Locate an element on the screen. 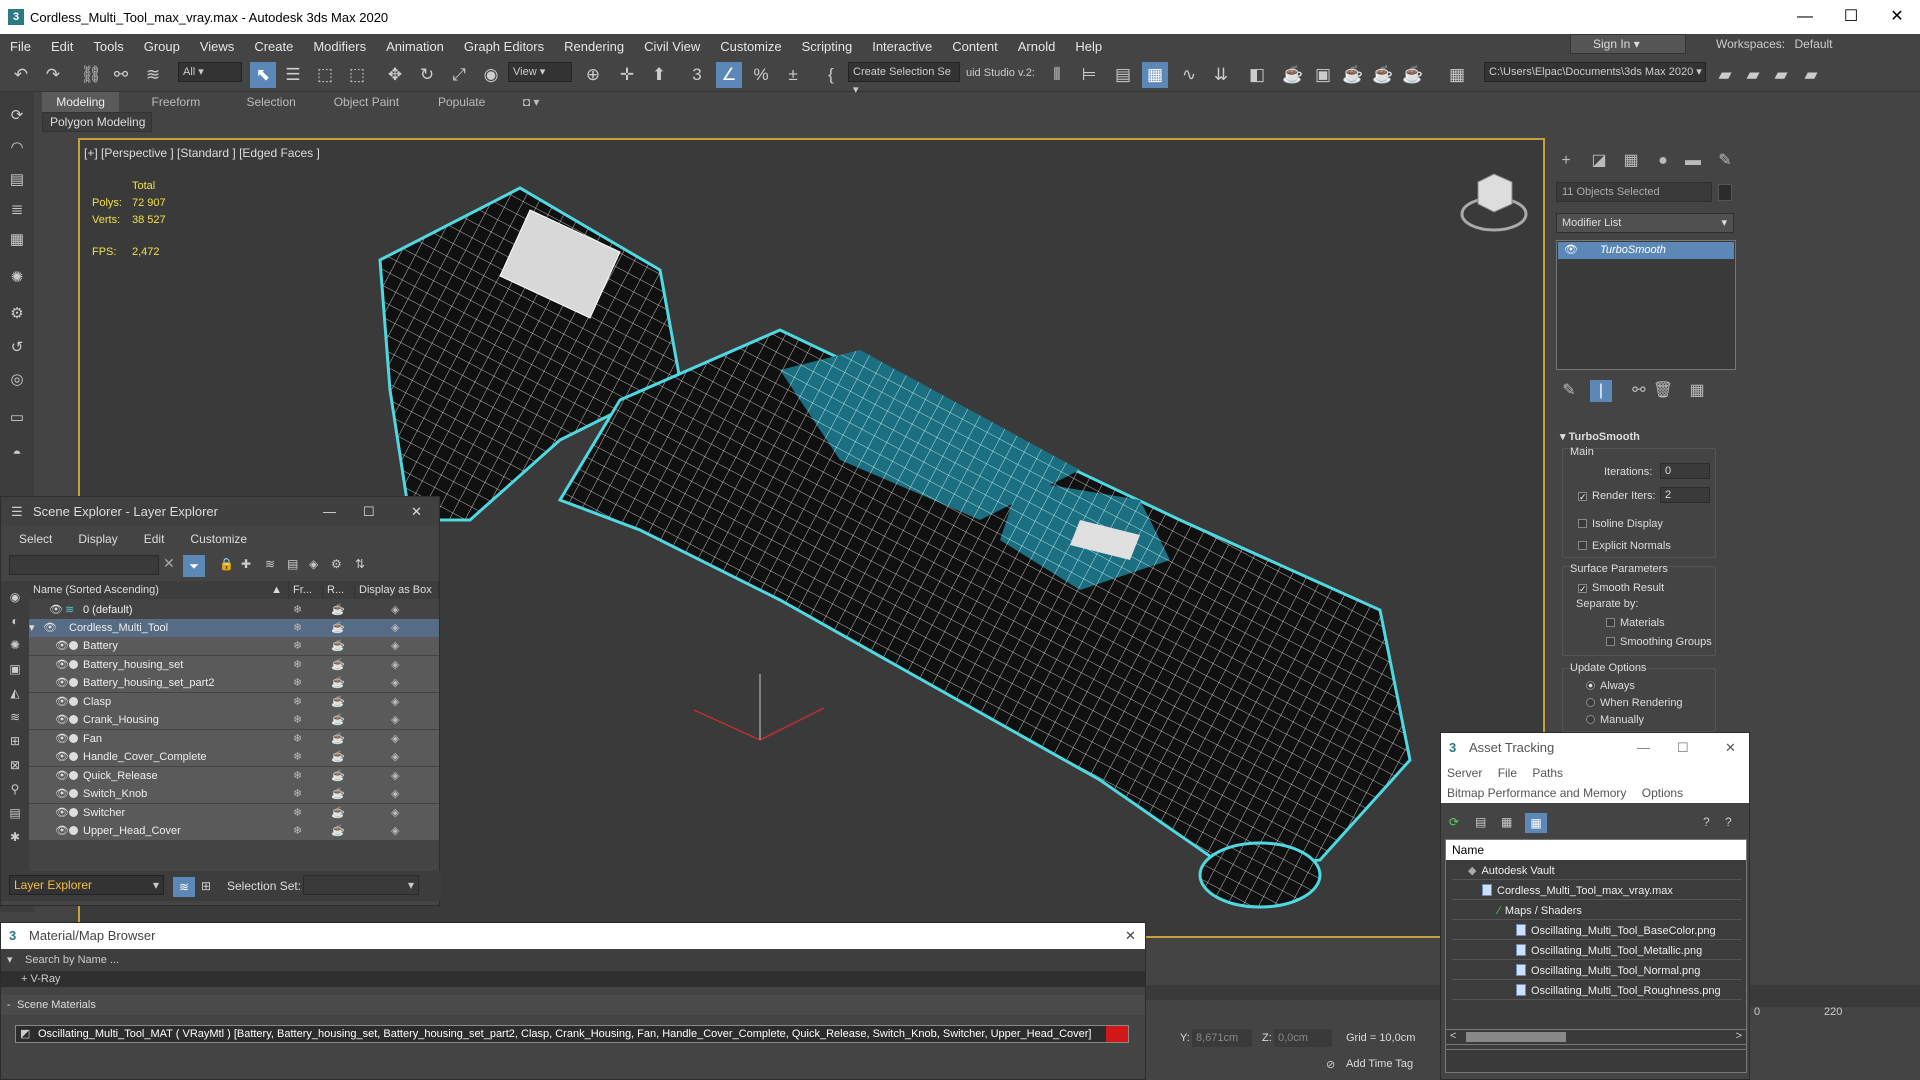 The width and height of the screenshot is (1920, 1080). rotate-tool-icon: ↺ is located at coordinates (17, 348).